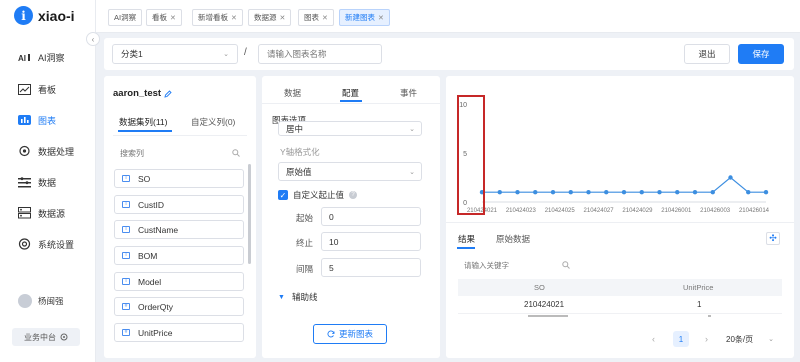  I want to click on active-tab-indicator, so click(145, 131).